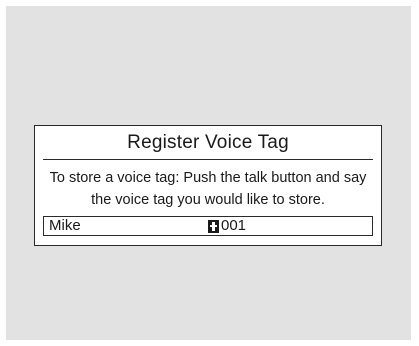 The width and height of the screenshot is (419, 346). Describe the element at coordinates (208, 142) in the screenshot. I see `dialog-title: Register Voice Tag` at that location.